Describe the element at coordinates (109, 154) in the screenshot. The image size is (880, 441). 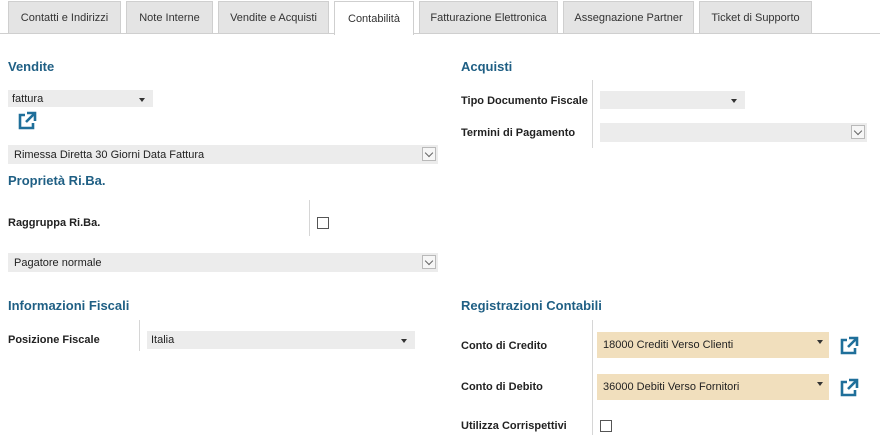
I see `vendite-payment-term-value: Rimessa Diretta 30 Giorni Data Fattura` at that location.